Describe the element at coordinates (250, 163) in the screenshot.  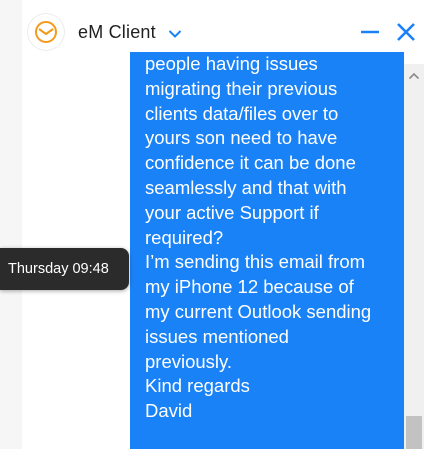
I see `message-line: confidence it can be done` at that location.